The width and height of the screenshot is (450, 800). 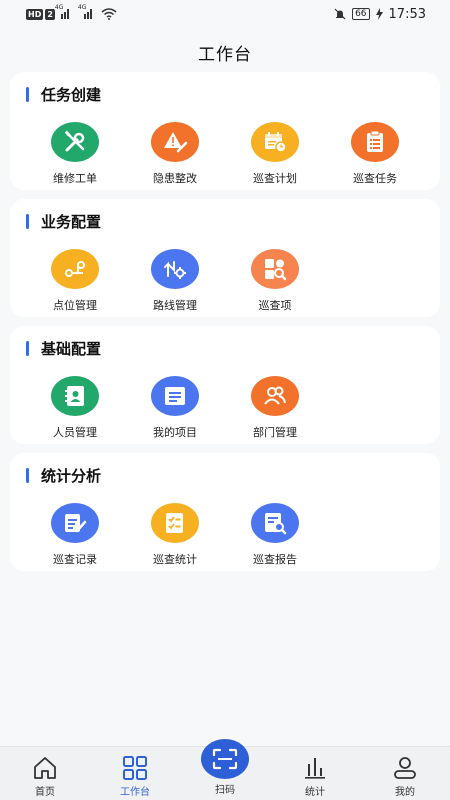 What do you see at coordinates (275, 142) in the screenshot?
I see `calendar-clock-icon` at bounding box center [275, 142].